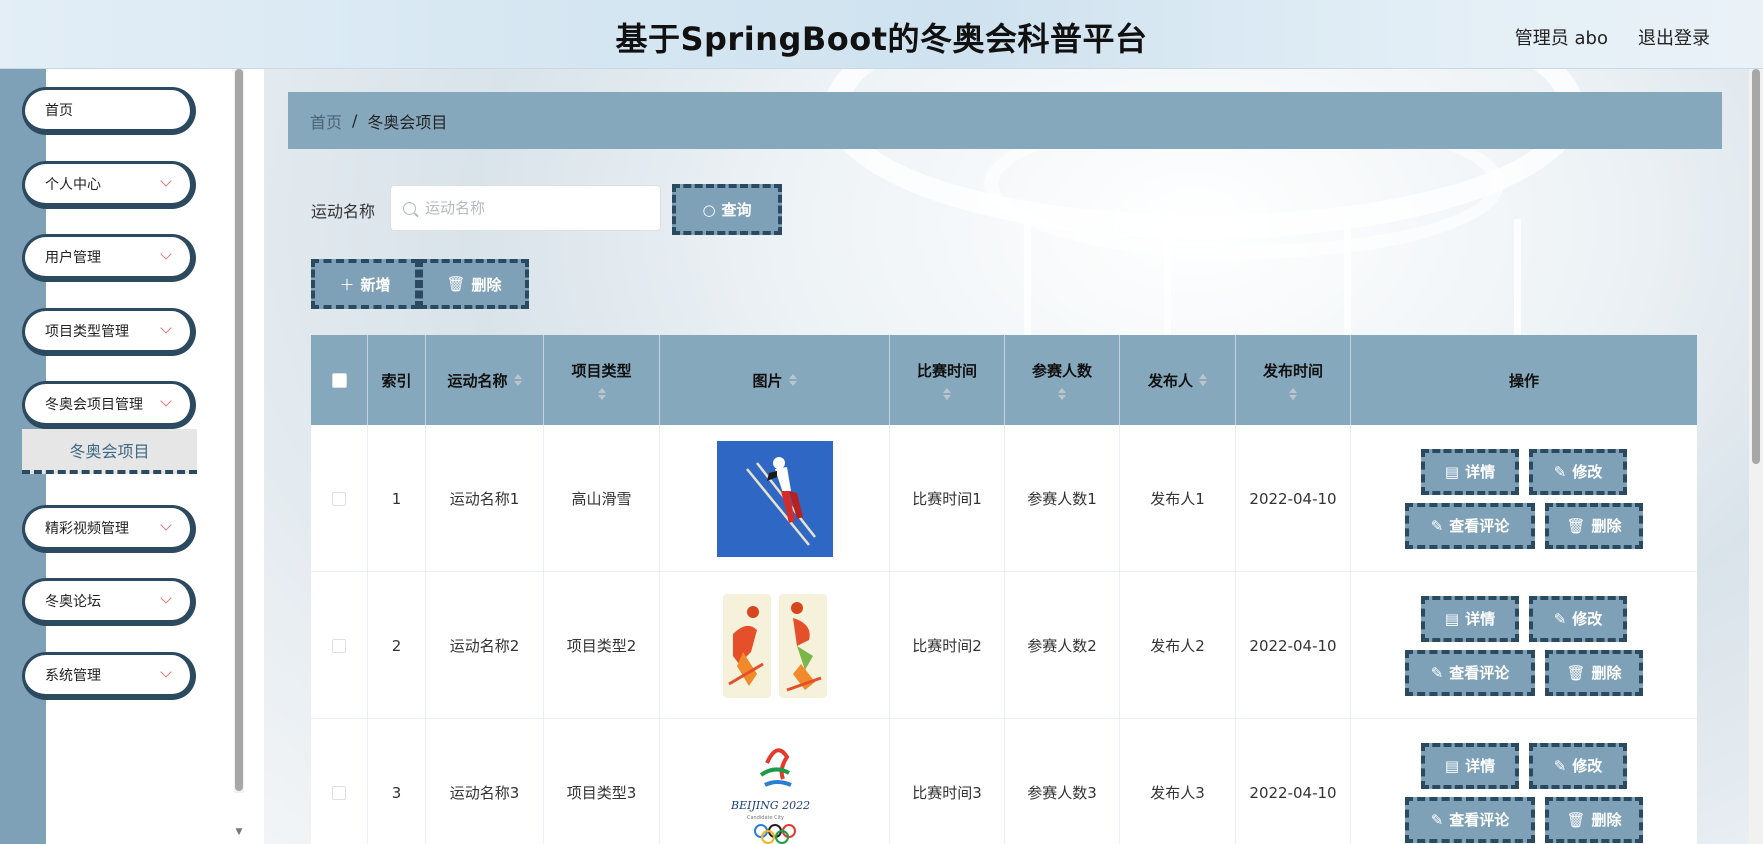 This screenshot has width=1763, height=844. I want to click on select-all-checkbox, so click(339, 380).